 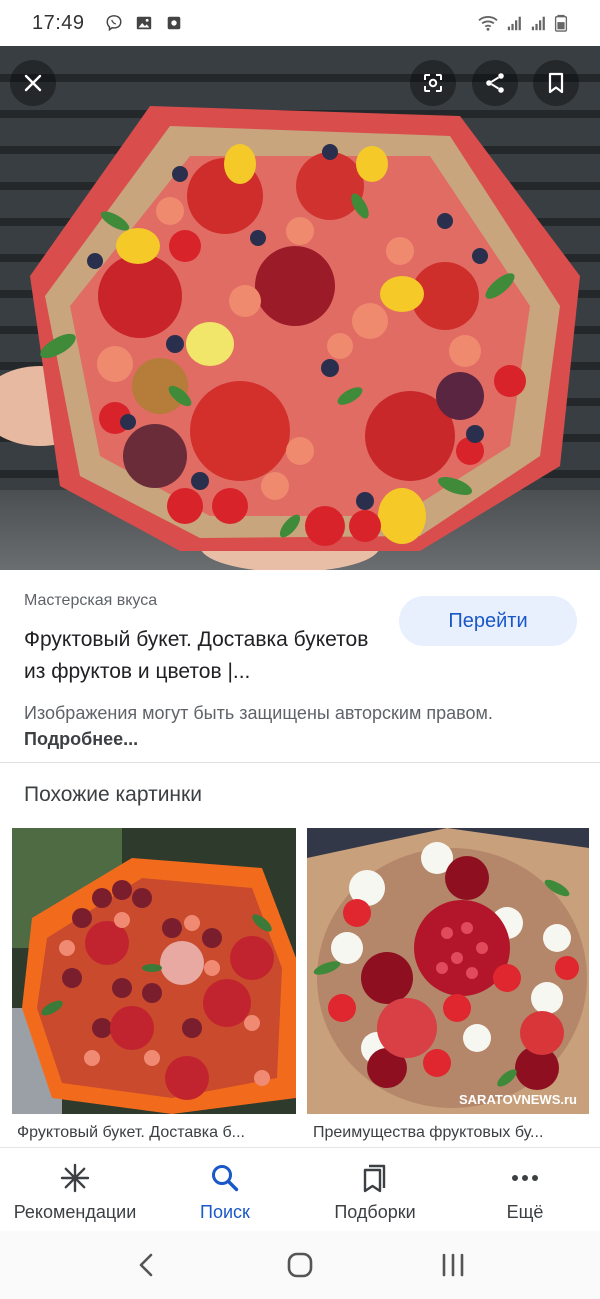 I want to click on status-notification-icons, so click(x=144, y=23).